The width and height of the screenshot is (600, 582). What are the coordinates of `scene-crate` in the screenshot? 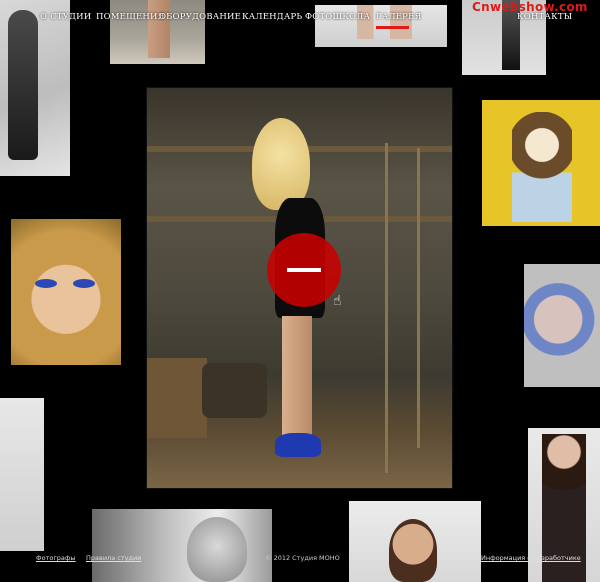 It's located at (177, 398).